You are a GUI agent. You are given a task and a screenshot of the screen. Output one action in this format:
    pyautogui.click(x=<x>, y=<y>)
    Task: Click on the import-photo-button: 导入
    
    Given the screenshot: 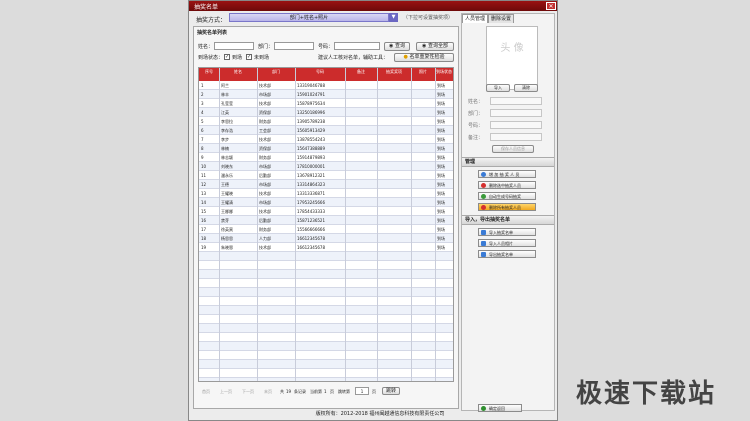 What is the action you would take?
    pyautogui.click(x=498, y=88)
    